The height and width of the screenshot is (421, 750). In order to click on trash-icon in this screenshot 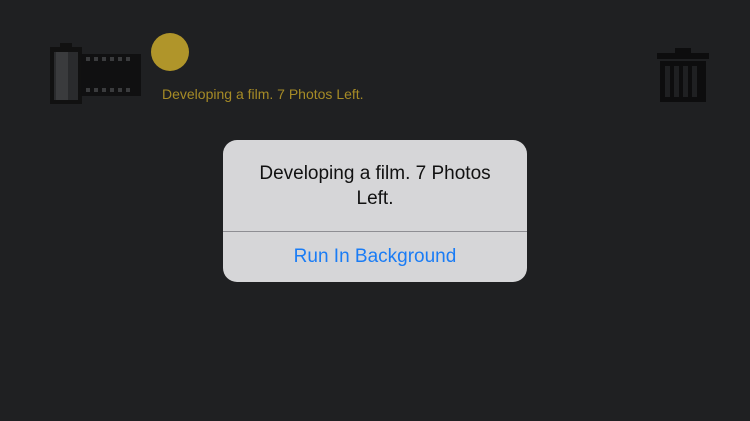, I will do `click(683, 75)`.